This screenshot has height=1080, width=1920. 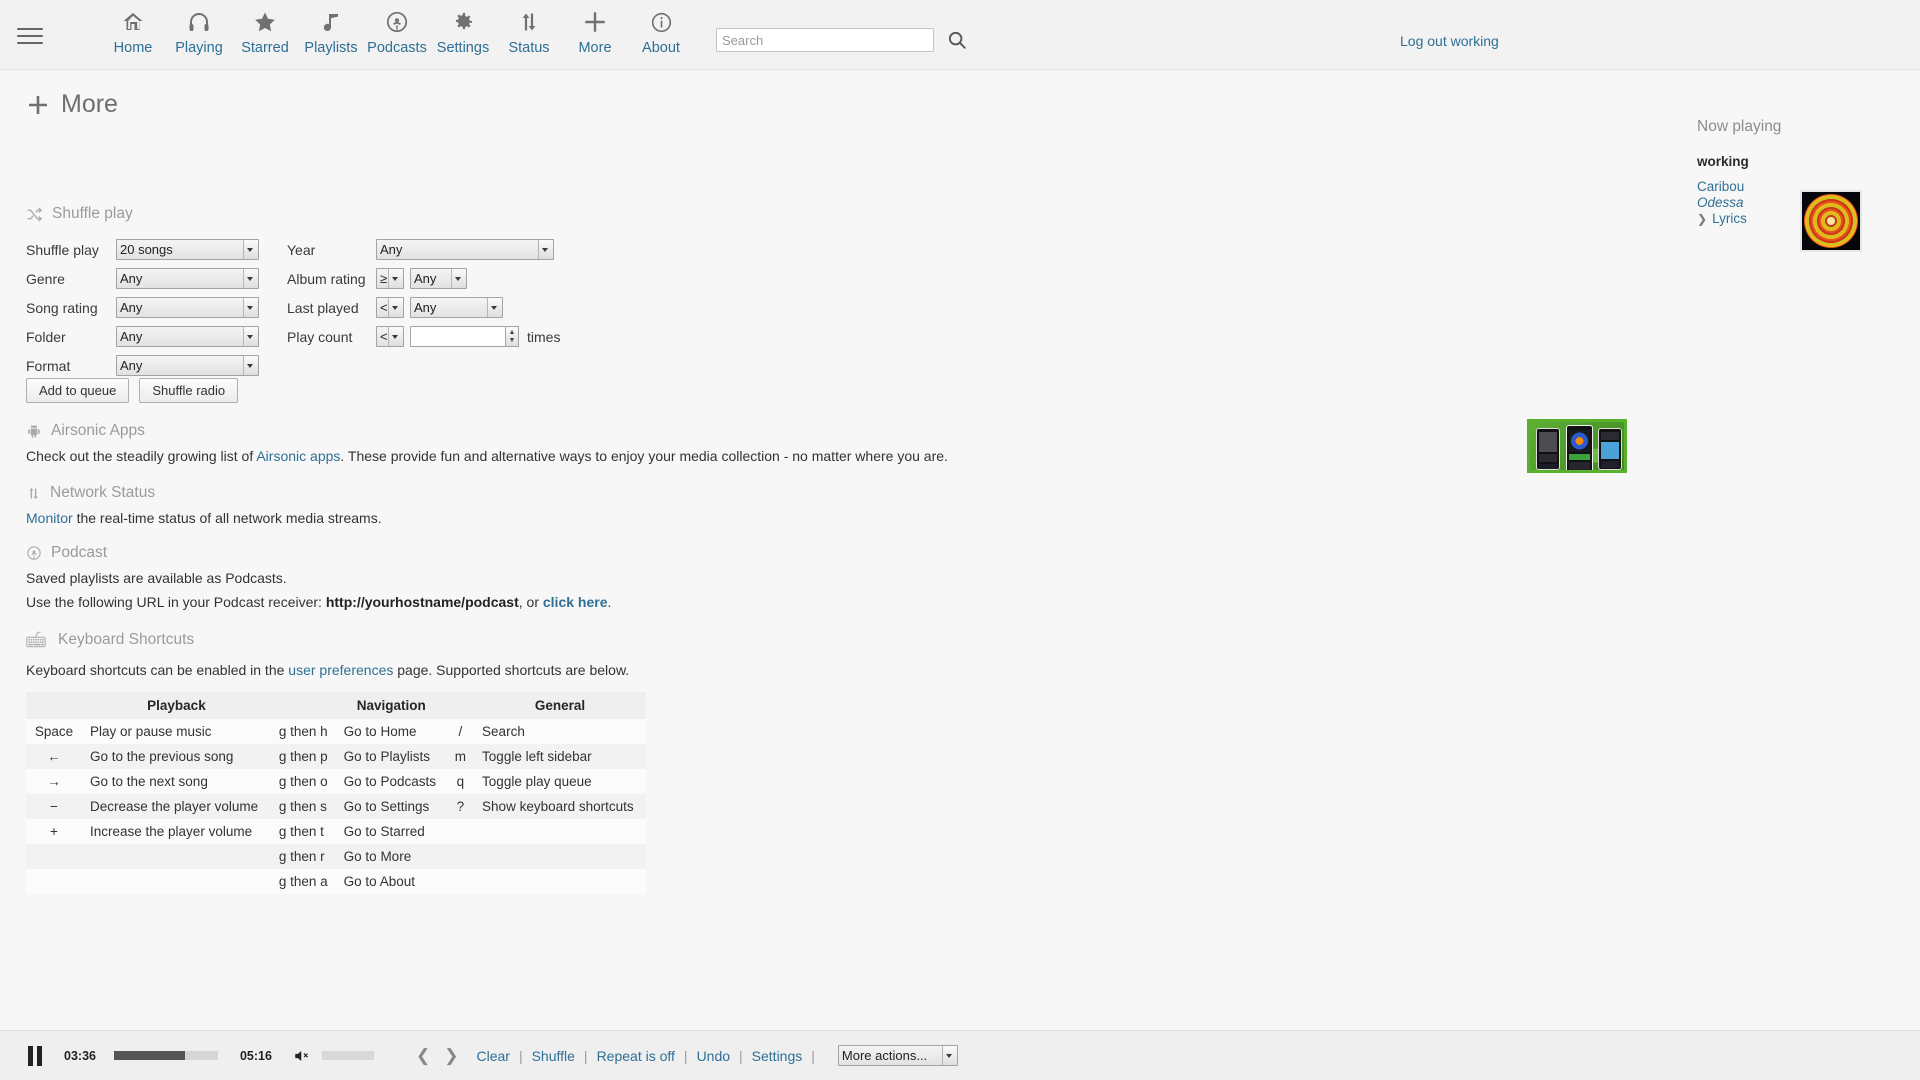 I want to click on format-select: Any, so click(x=187, y=365).